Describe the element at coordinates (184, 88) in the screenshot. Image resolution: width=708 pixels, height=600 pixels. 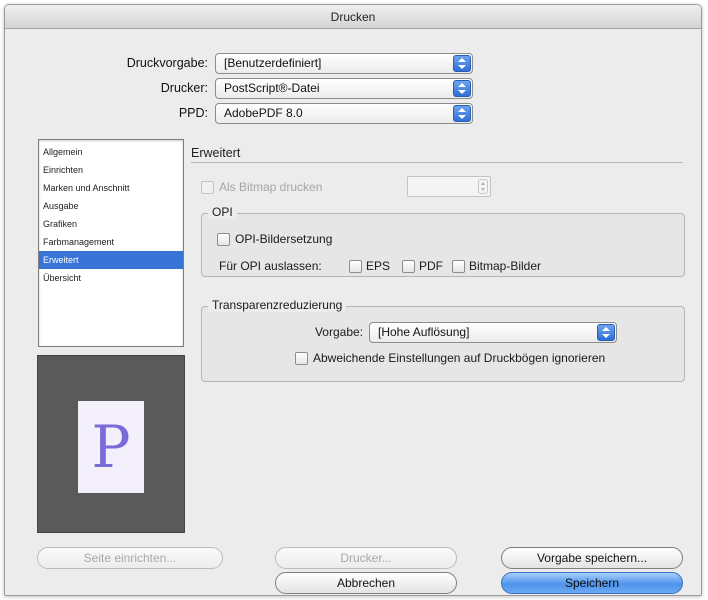
I see `printer-label: Drucker:` at that location.